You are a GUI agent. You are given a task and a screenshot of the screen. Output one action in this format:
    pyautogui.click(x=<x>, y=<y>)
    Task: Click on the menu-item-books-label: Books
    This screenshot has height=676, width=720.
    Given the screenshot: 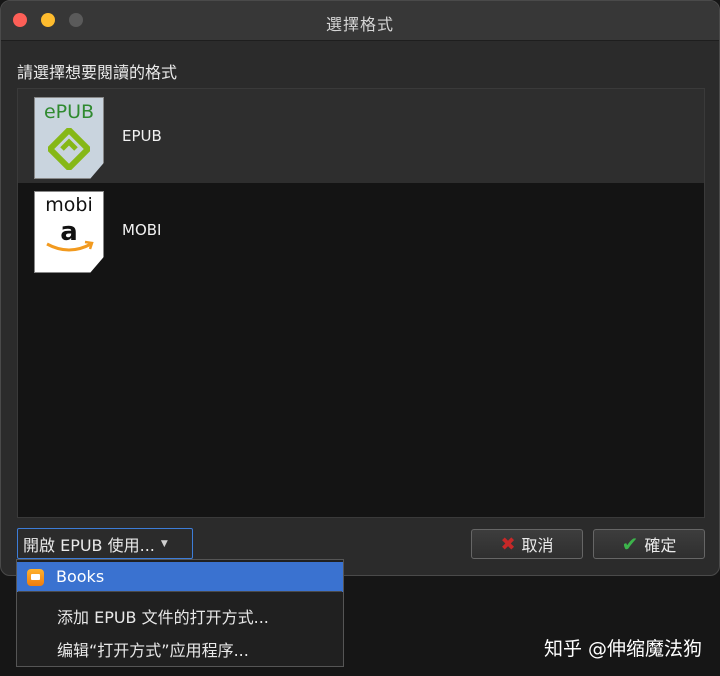 What is the action you would take?
    pyautogui.click(x=80, y=576)
    